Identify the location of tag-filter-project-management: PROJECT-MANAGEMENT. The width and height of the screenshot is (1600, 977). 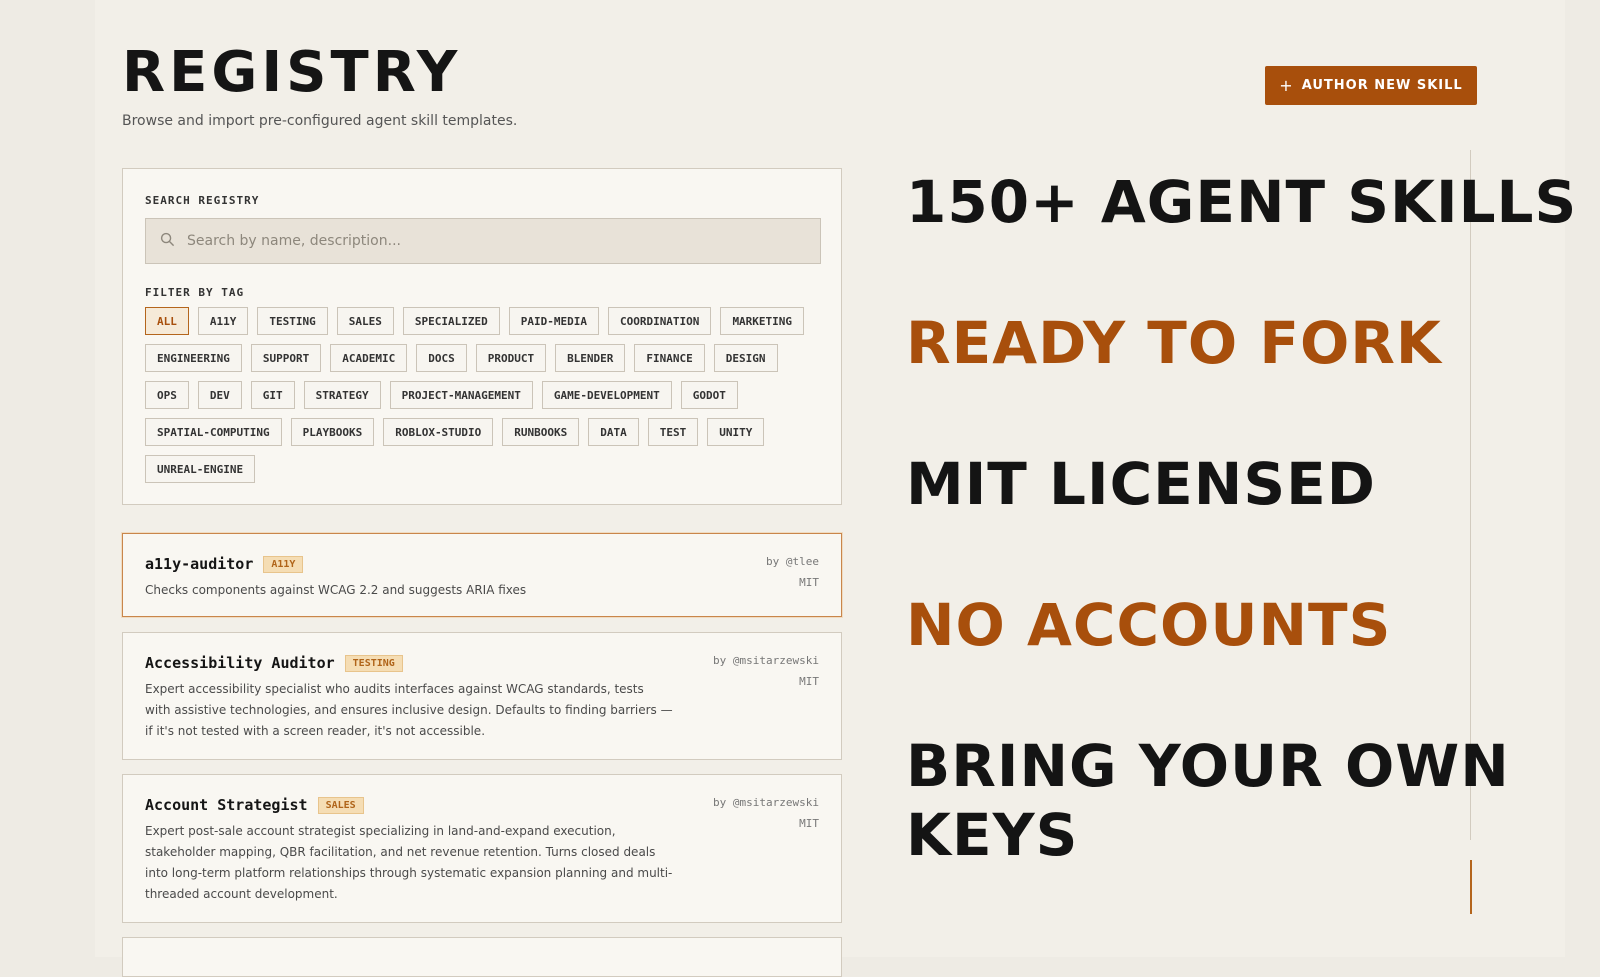
(461, 395).